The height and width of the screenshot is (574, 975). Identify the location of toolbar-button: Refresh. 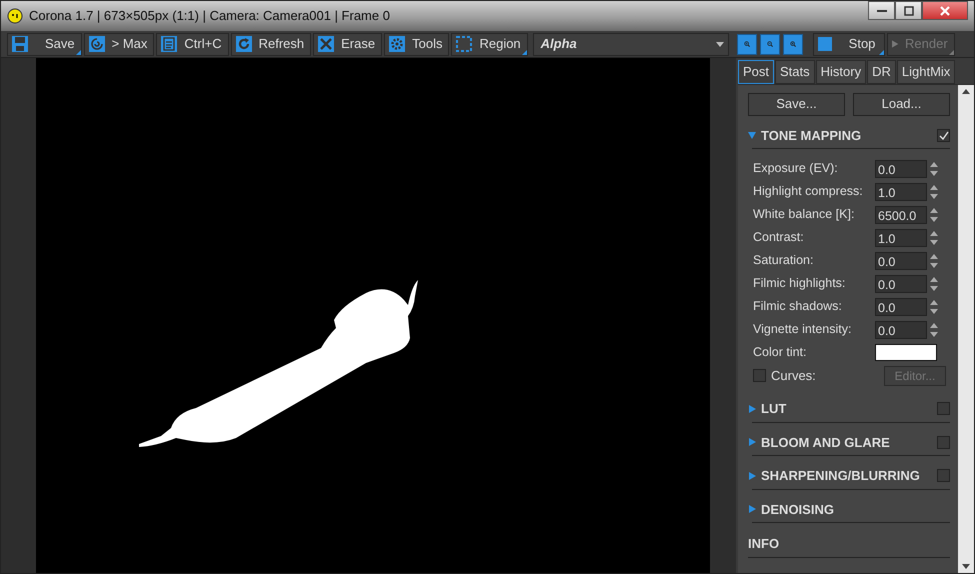
(271, 44).